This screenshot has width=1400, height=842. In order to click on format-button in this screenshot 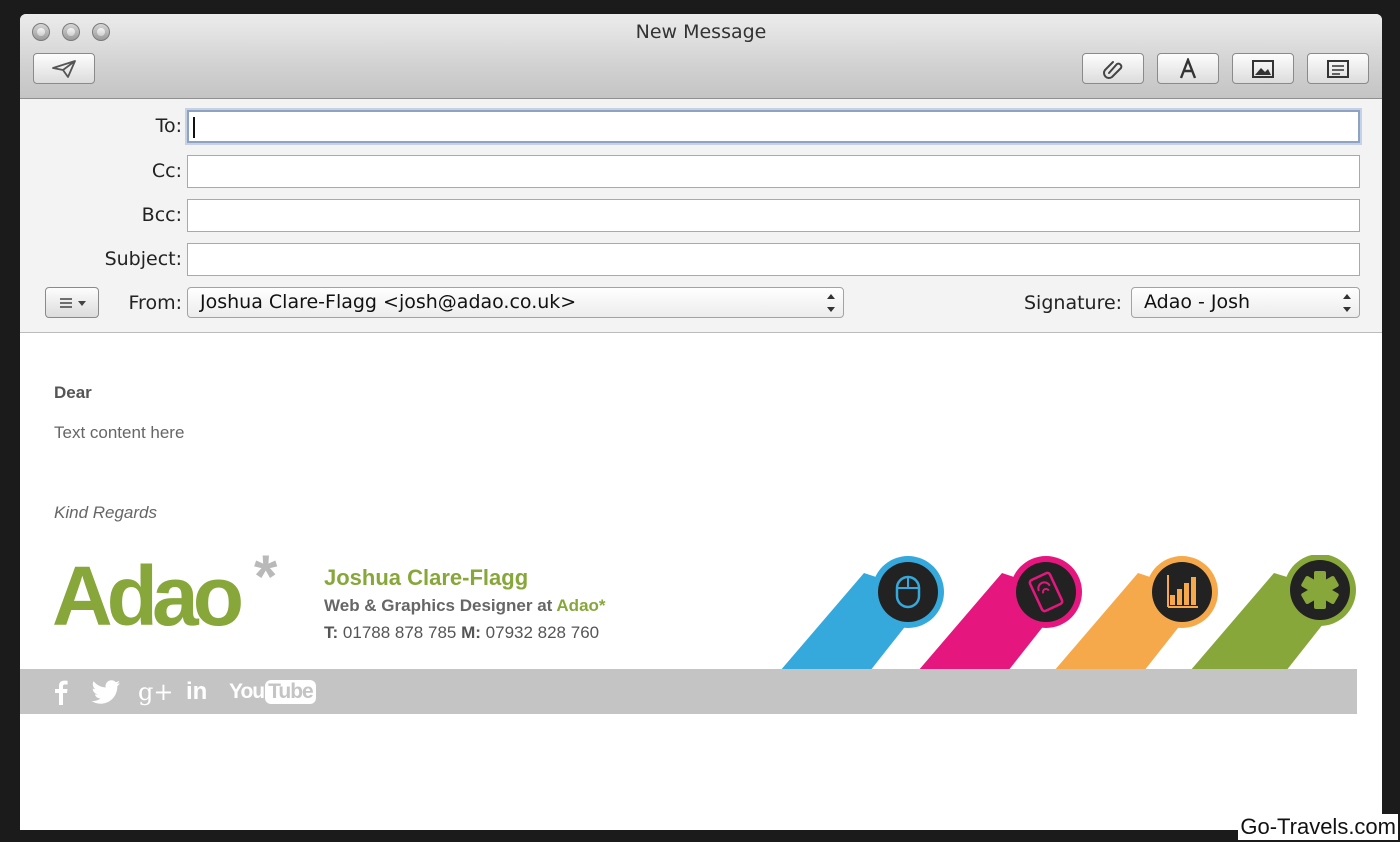, I will do `click(1188, 68)`.